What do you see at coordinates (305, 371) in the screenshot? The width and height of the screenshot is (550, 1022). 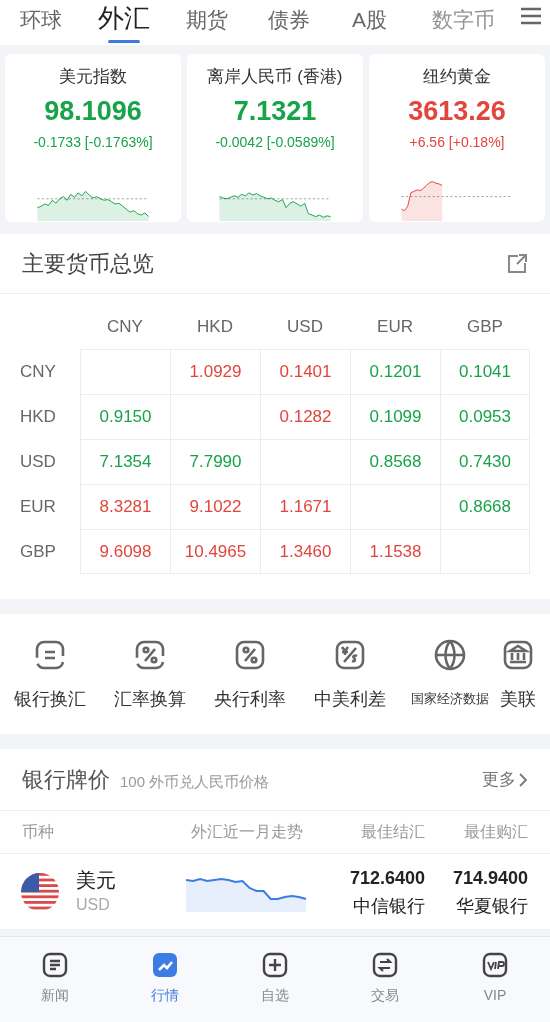 I see `rate-cell: 0.1401` at bounding box center [305, 371].